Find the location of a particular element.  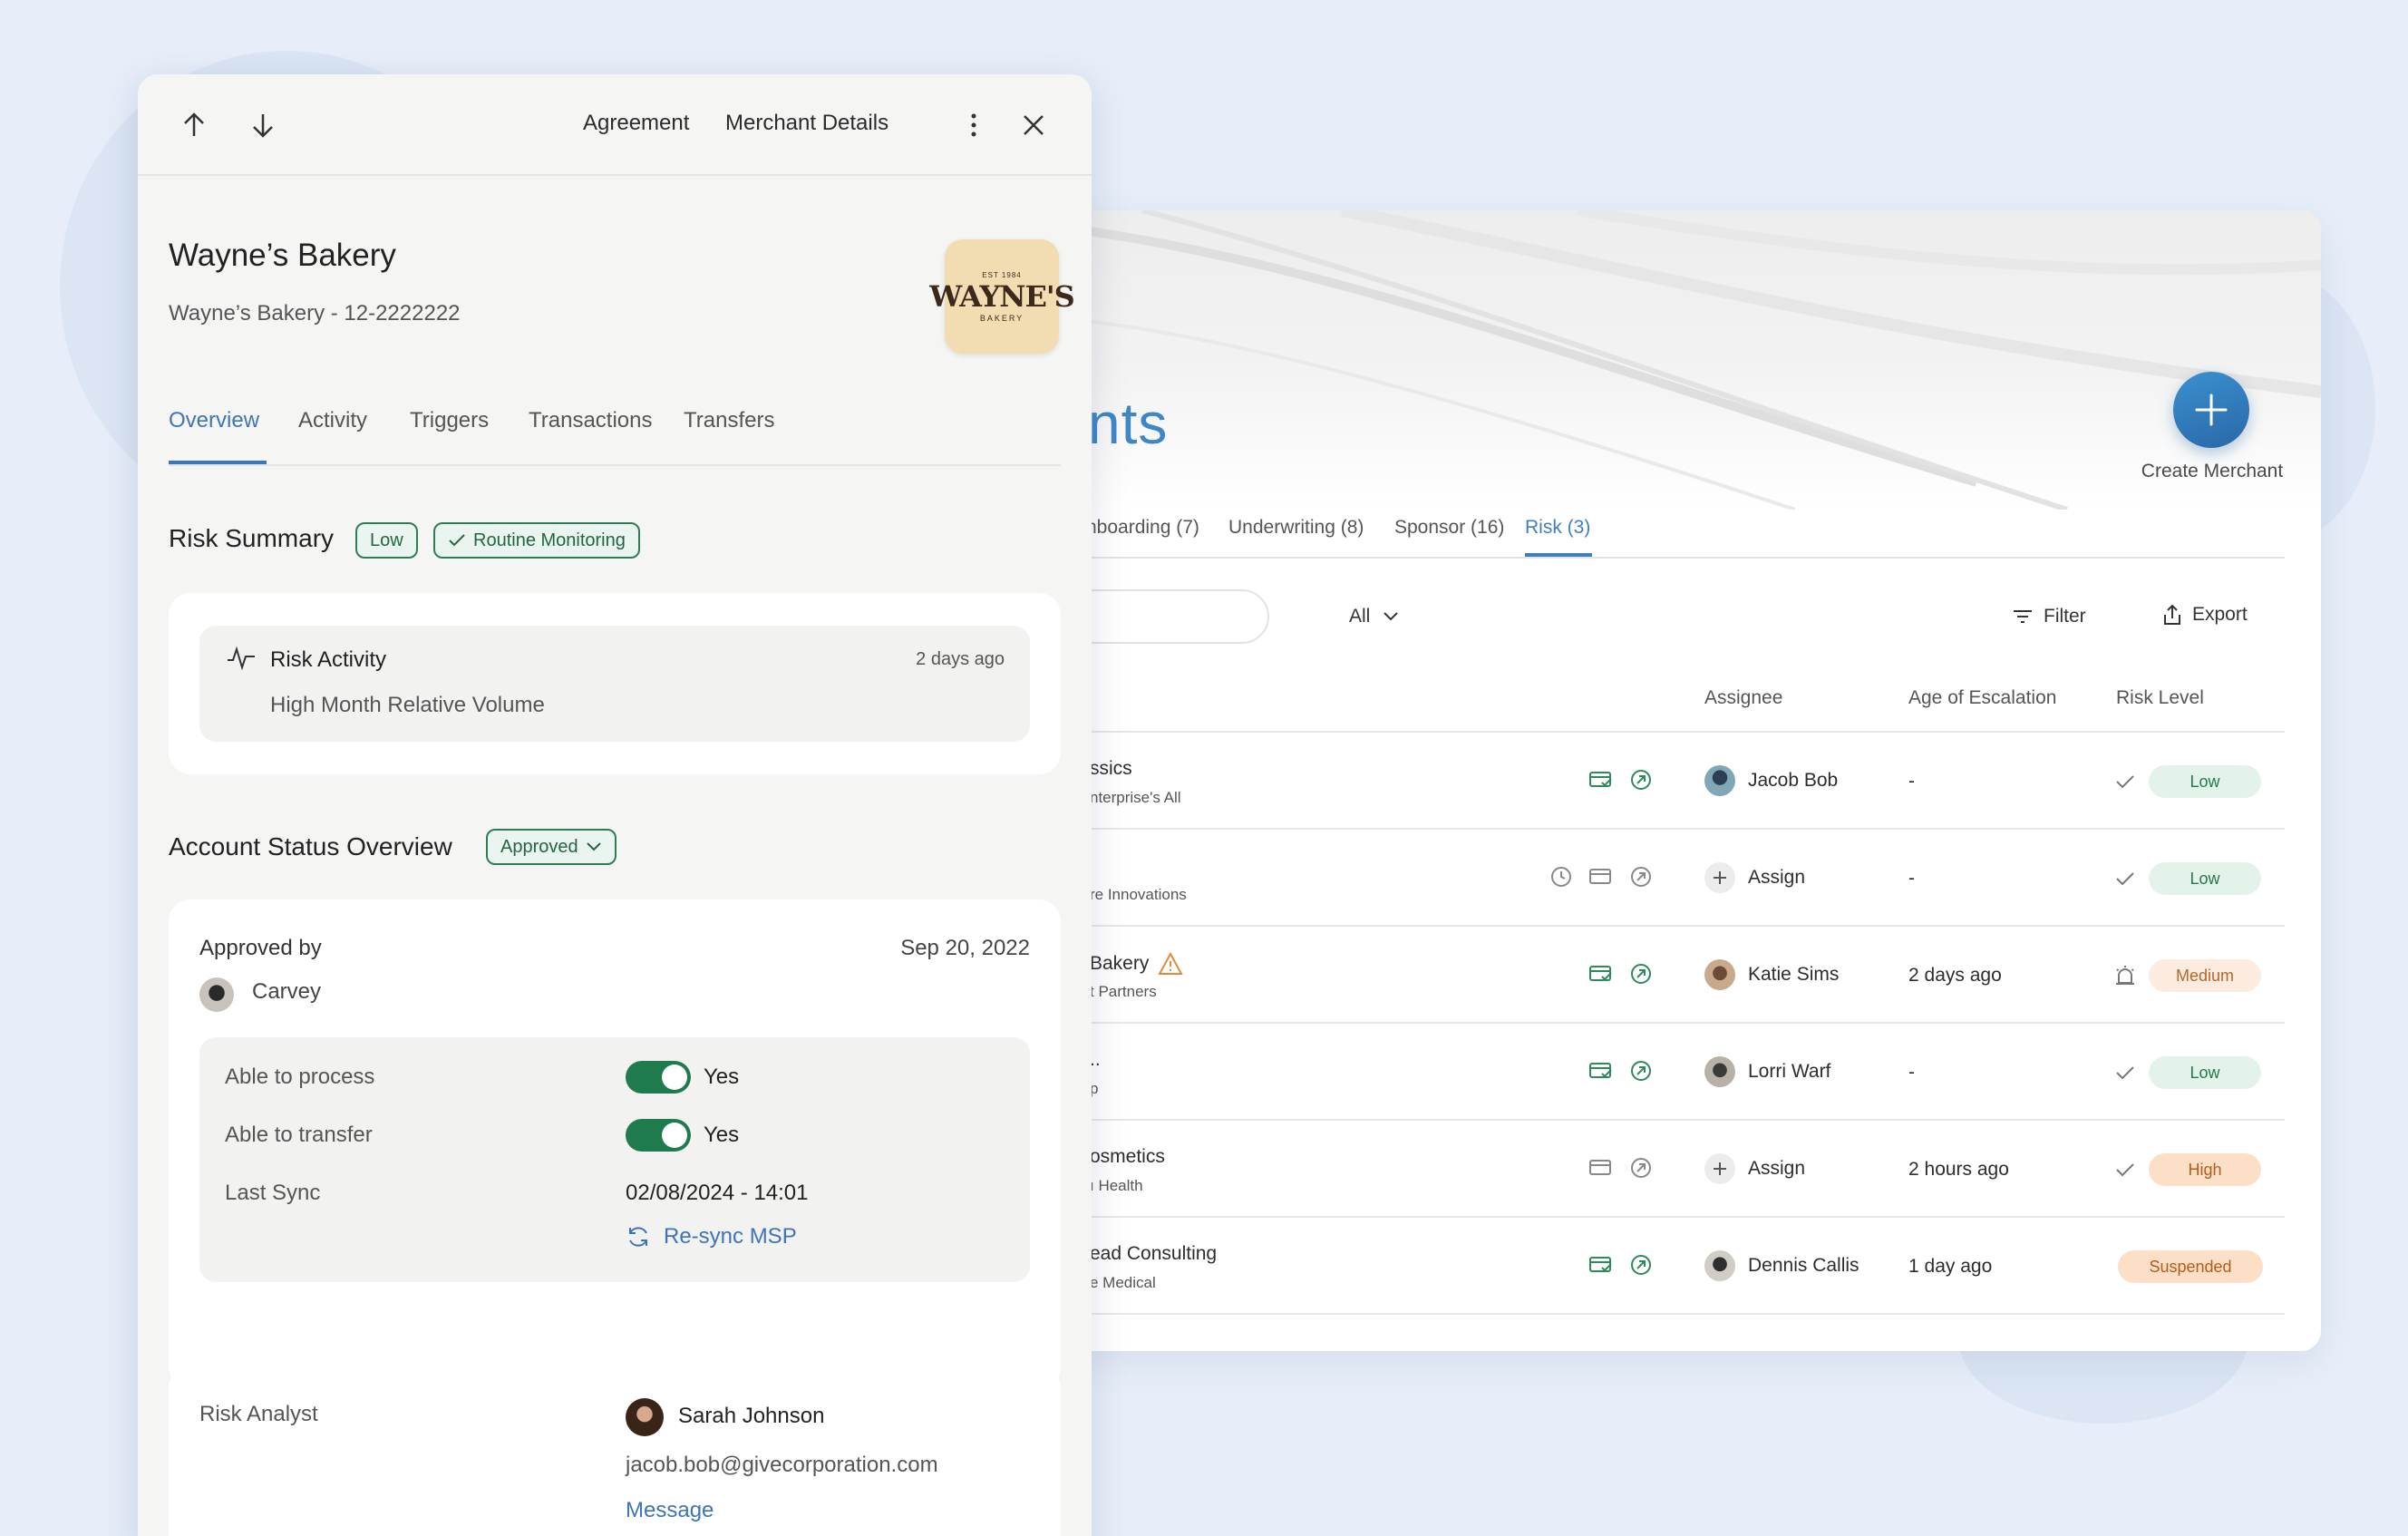

logo-wordmark: WAYNE'S is located at coordinates (1002, 296).